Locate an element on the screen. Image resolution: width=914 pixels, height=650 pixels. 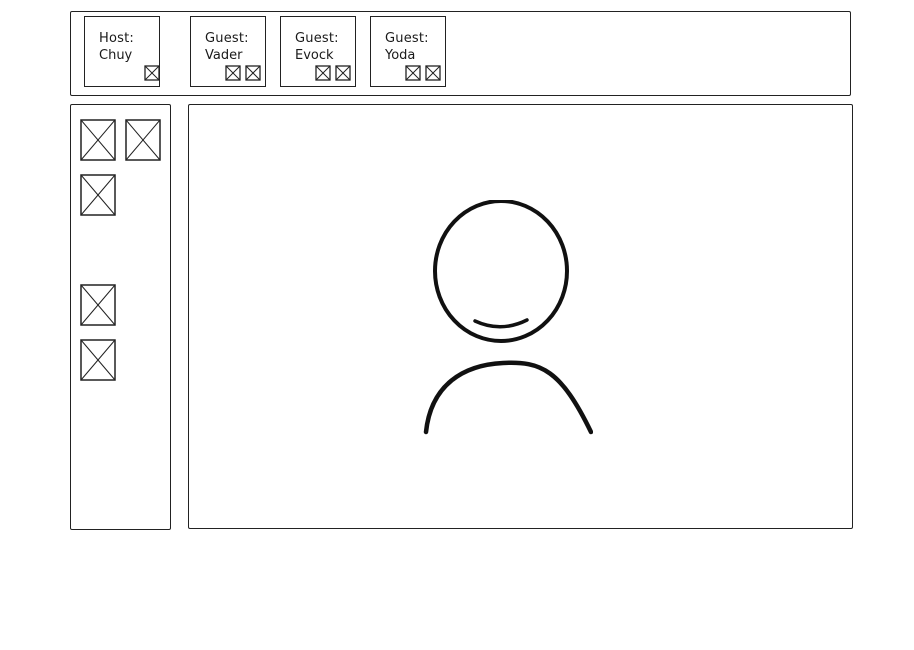
participant-name: Evock is located at coordinates (314, 55).